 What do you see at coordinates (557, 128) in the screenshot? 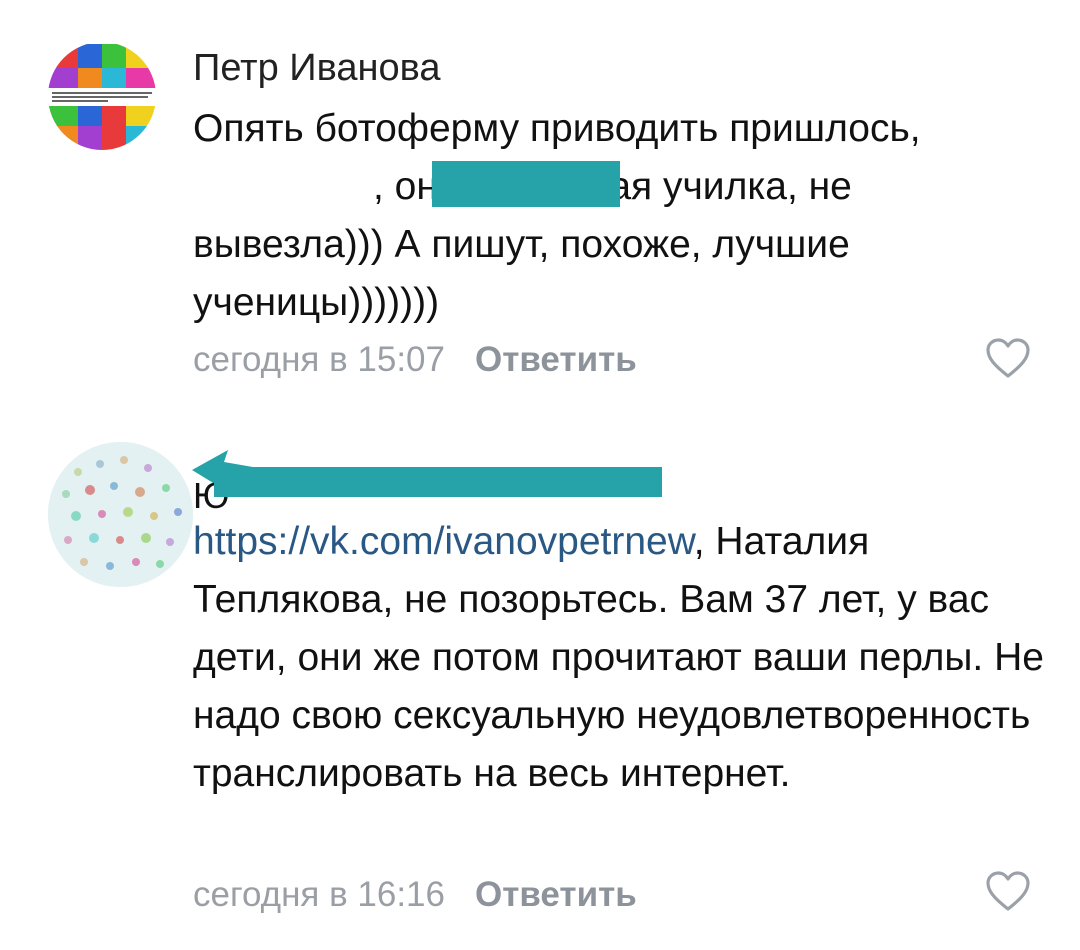
I see `comment-text-part: Опять ботоферму приводить пришлось,` at bounding box center [557, 128].